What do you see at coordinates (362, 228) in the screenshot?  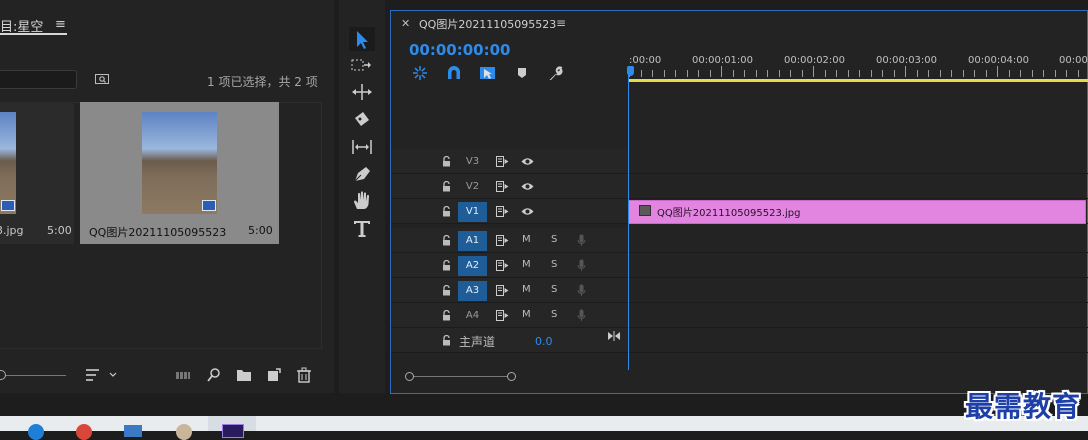 I see `type-tool-icon` at bounding box center [362, 228].